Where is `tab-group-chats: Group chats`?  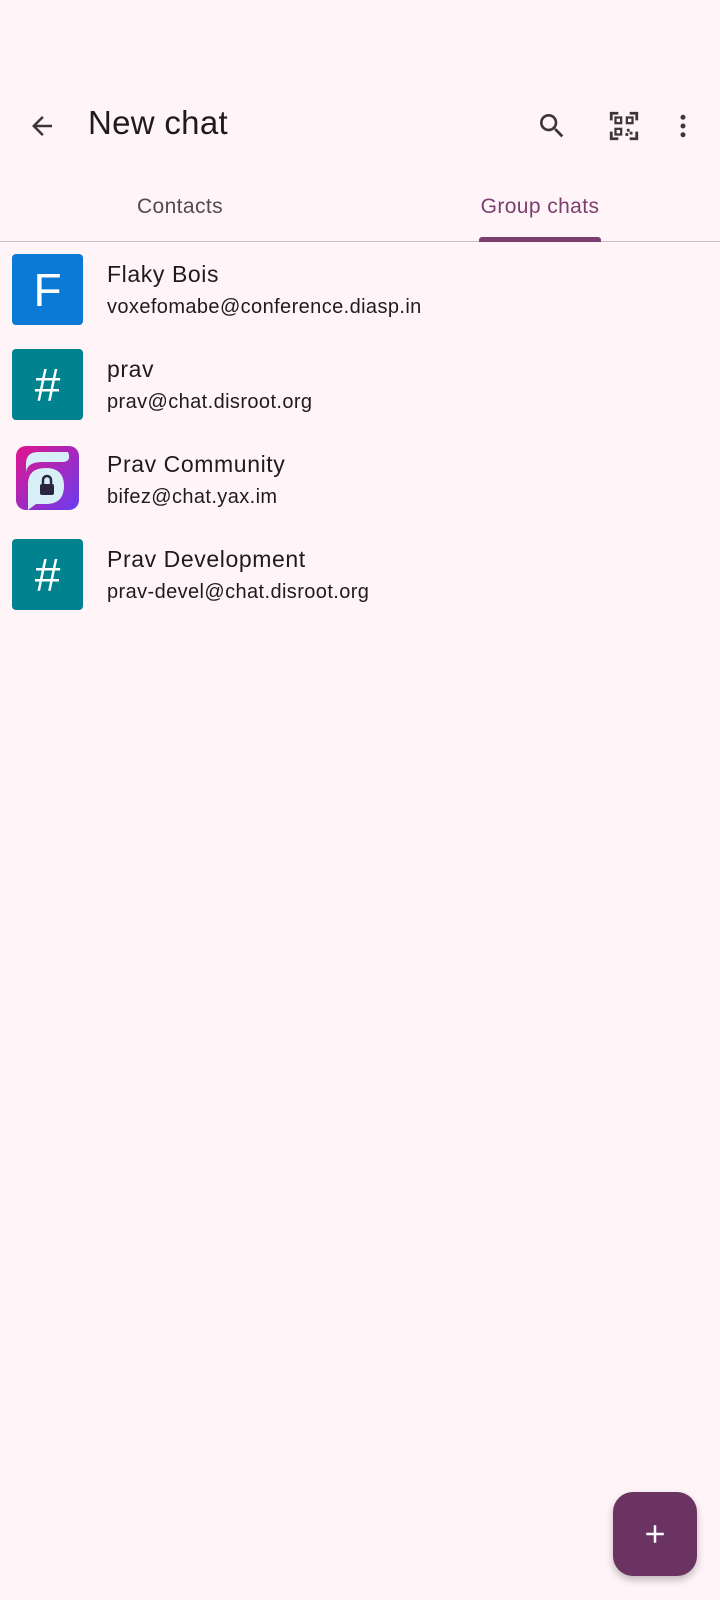 tab-group-chats: Group chats is located at coordinates (540, 207).